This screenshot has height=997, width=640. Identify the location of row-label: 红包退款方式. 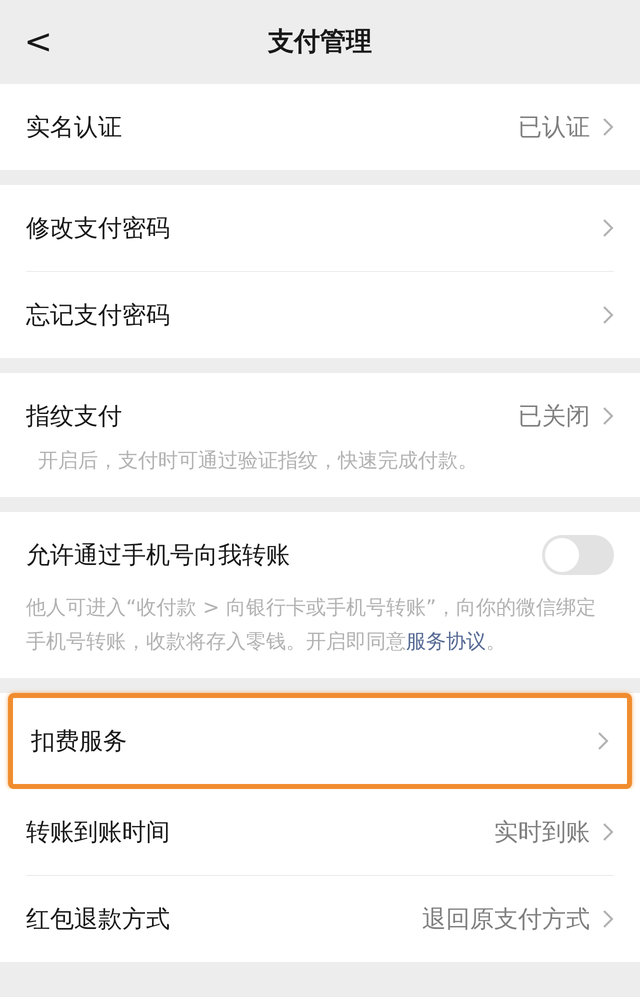
(98, 919).